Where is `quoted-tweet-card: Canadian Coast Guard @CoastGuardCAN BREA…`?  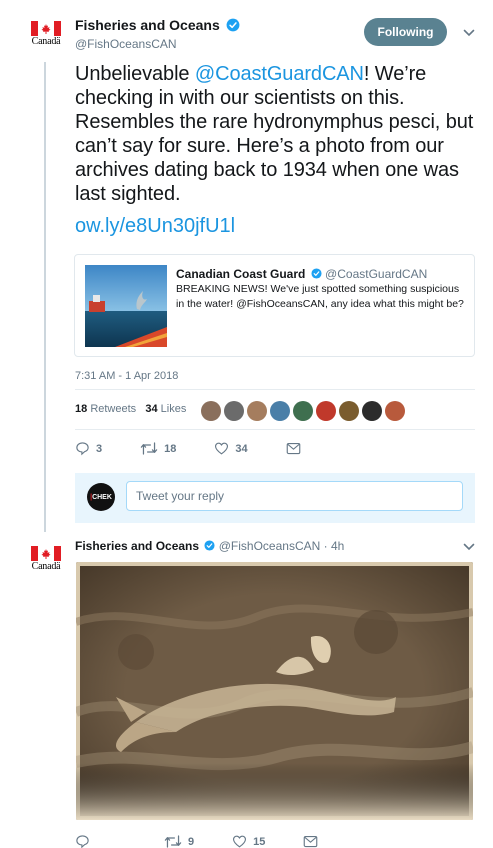 quoted-tweet-card: Canadian Coast Guard @CoastGuardCAN BREA… is located at coordinates (274, 305).